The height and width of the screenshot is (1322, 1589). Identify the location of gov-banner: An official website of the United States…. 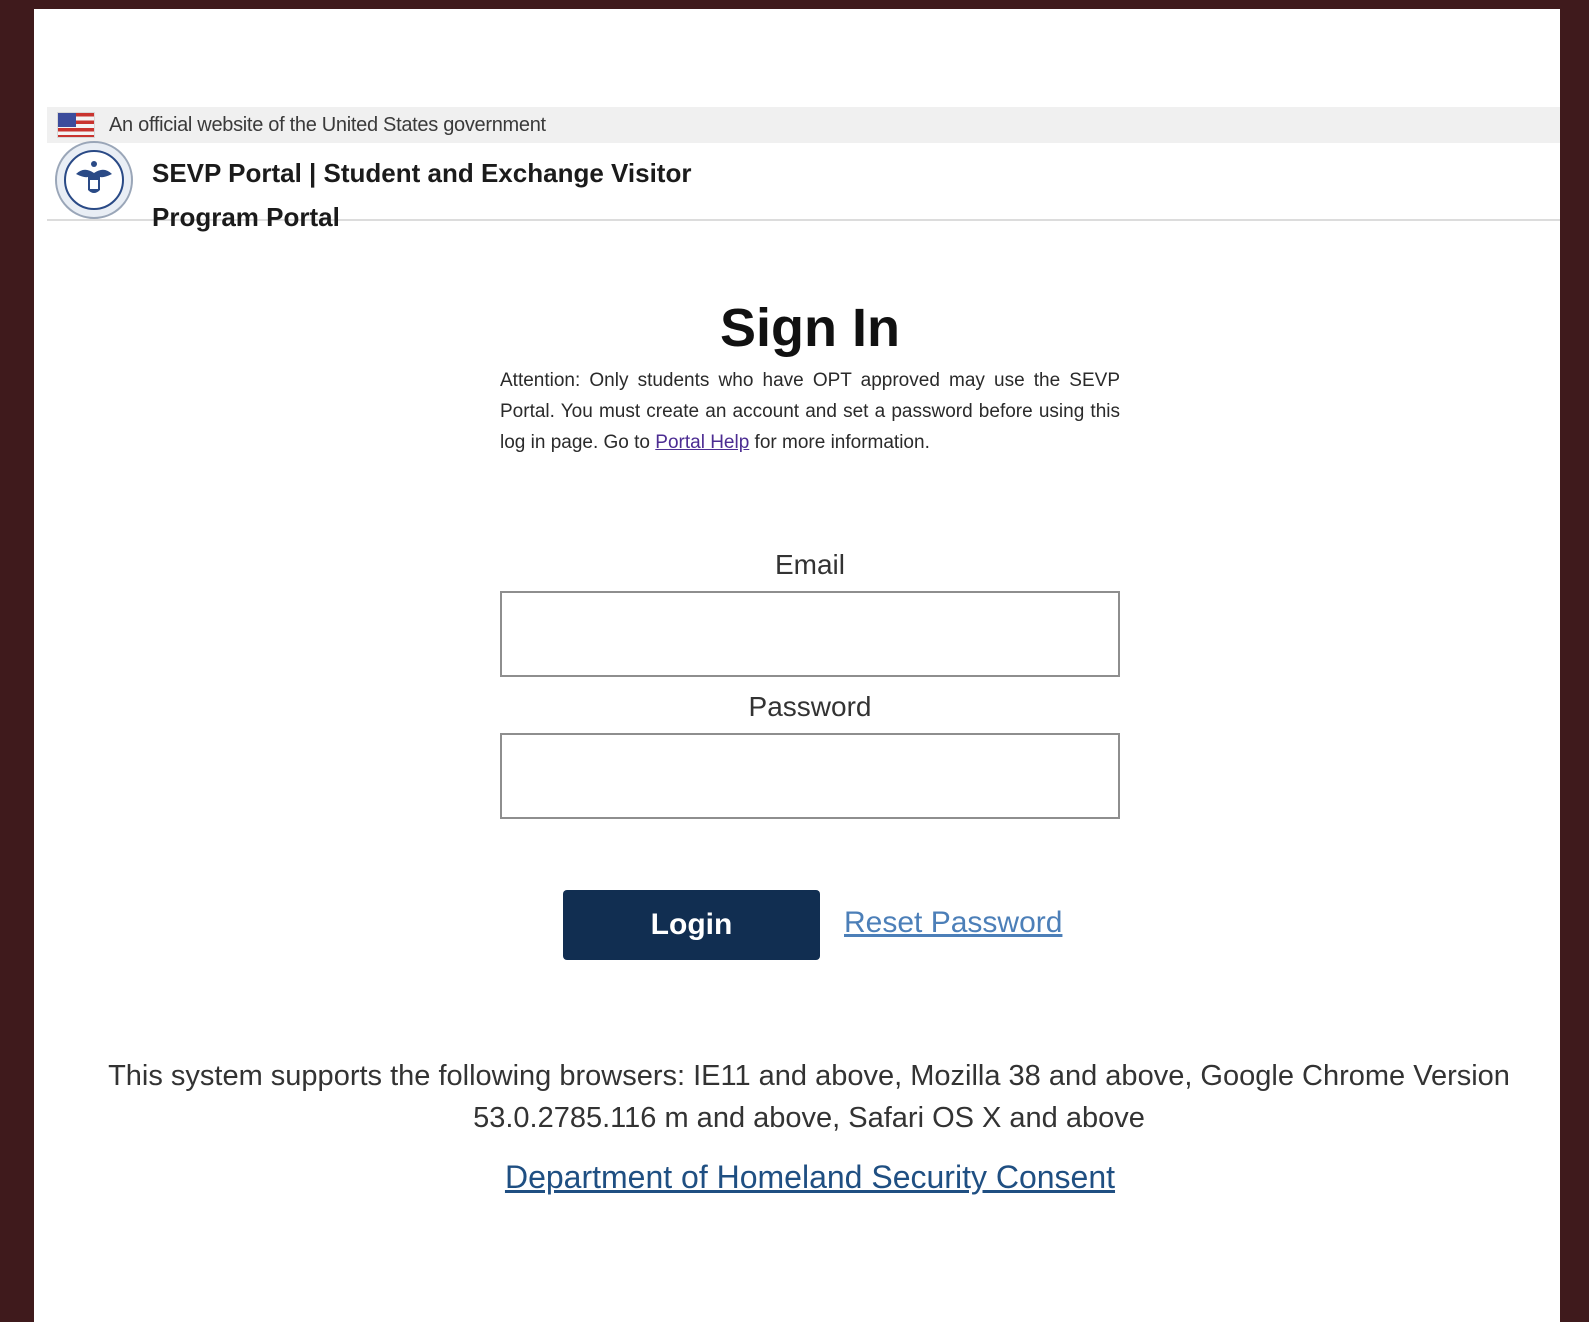
(803, 125).